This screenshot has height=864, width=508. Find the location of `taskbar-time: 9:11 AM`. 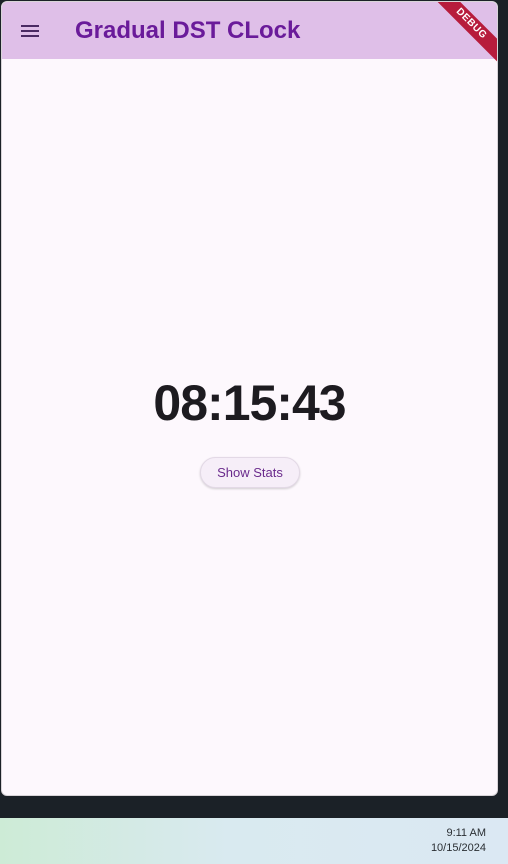

taskbar-time: 9:11 AM is located at coordinates (466, 833).